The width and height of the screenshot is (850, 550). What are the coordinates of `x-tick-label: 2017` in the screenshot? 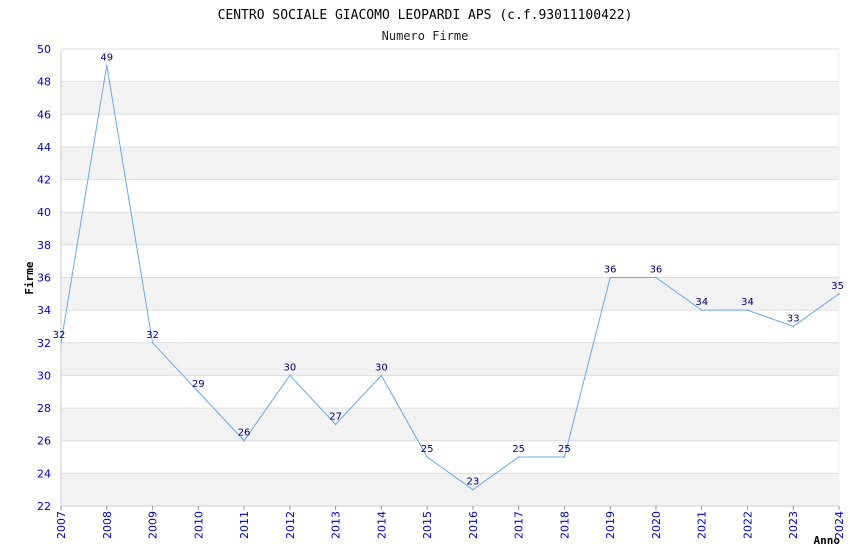 It's located at (519, 525).